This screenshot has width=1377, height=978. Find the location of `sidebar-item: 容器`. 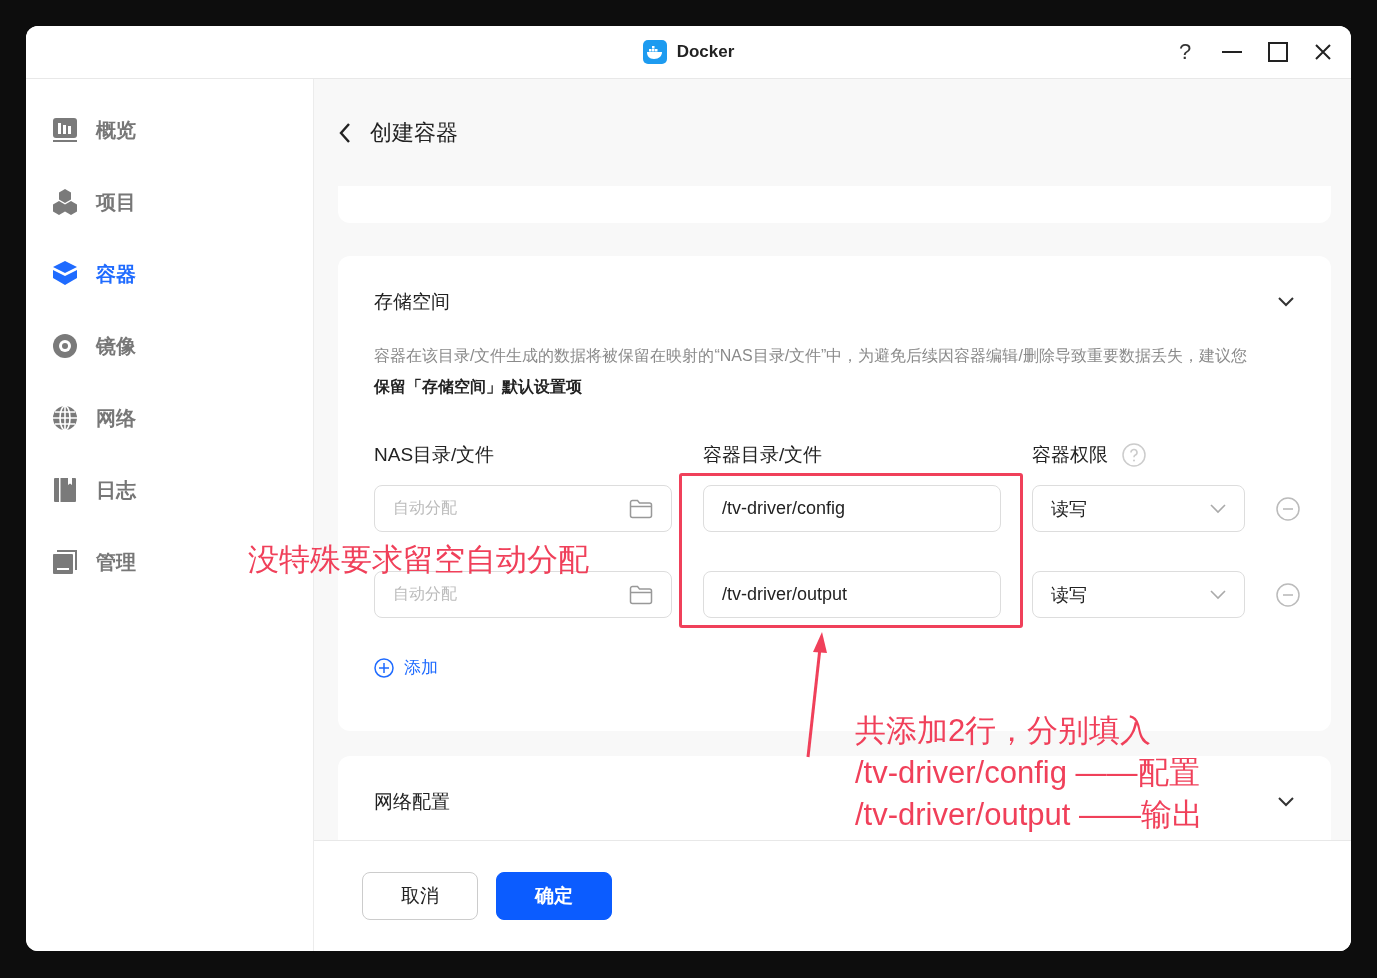

sidebar-item: 容器 is located at coordinates (91, 274).